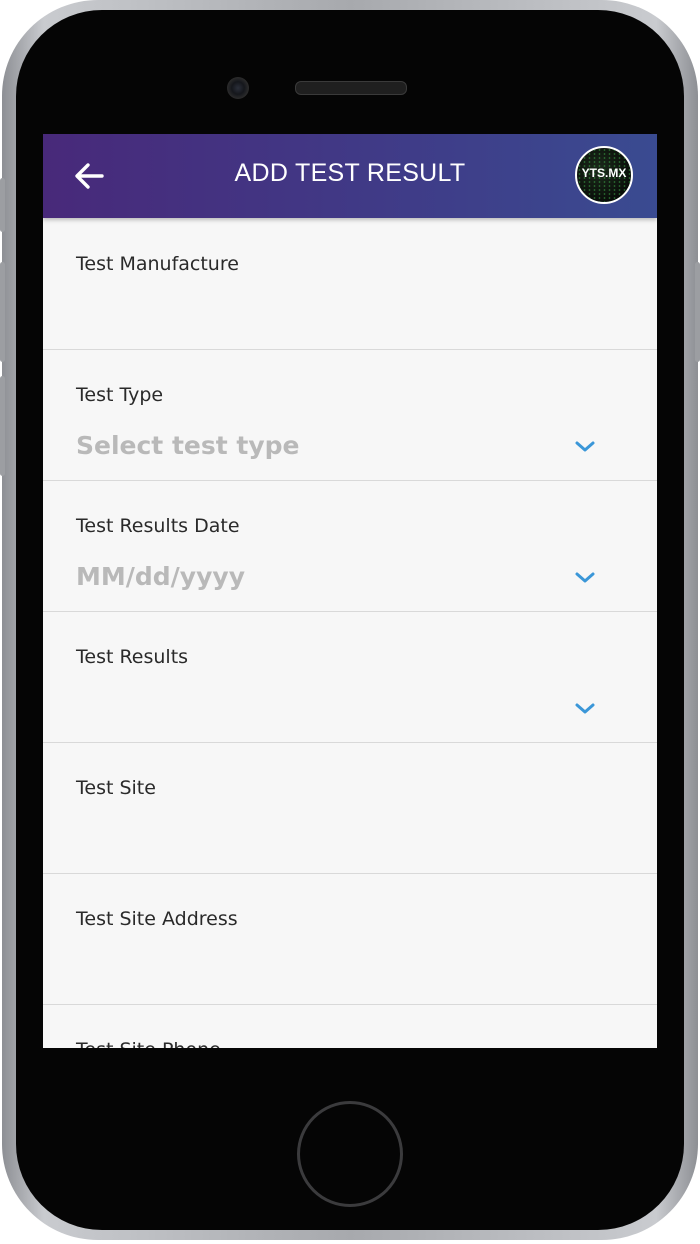  I want to click on avatar-text: YTS.MX, so click(604, 173).